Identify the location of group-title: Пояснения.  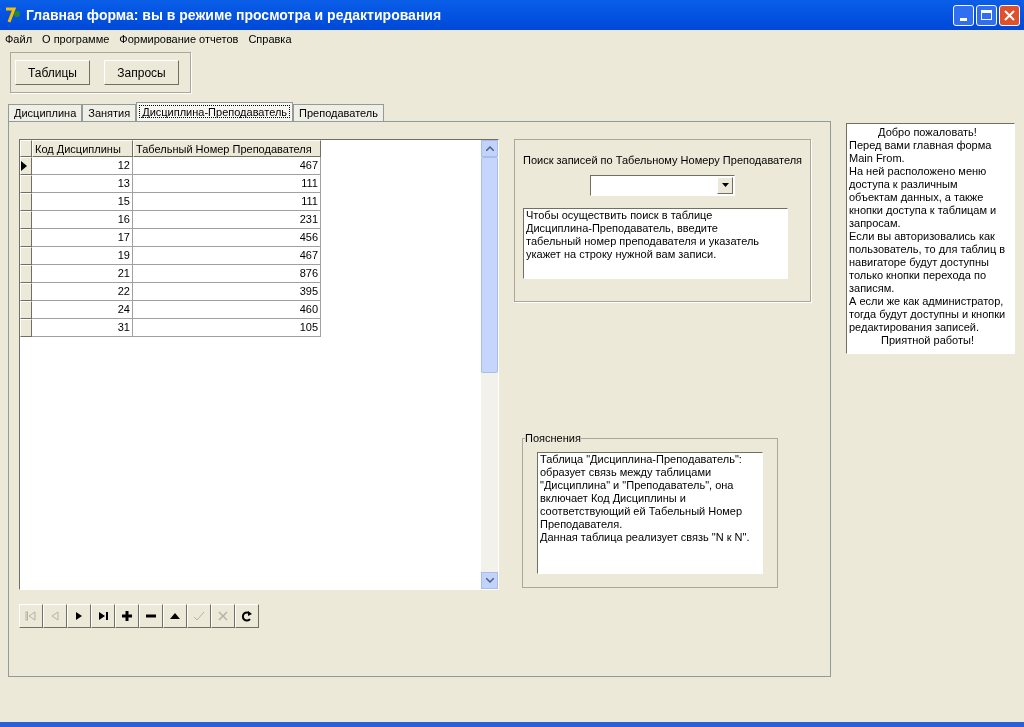
(553, 438).